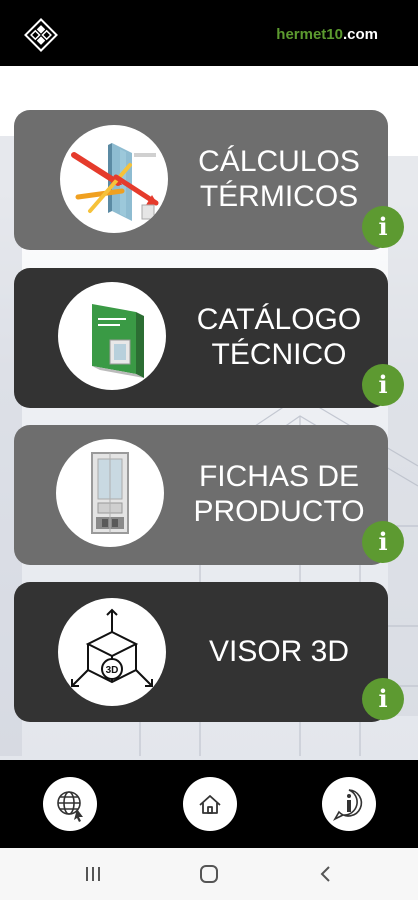  I want to click on site-prefix: hermet10, so click(309, 34).